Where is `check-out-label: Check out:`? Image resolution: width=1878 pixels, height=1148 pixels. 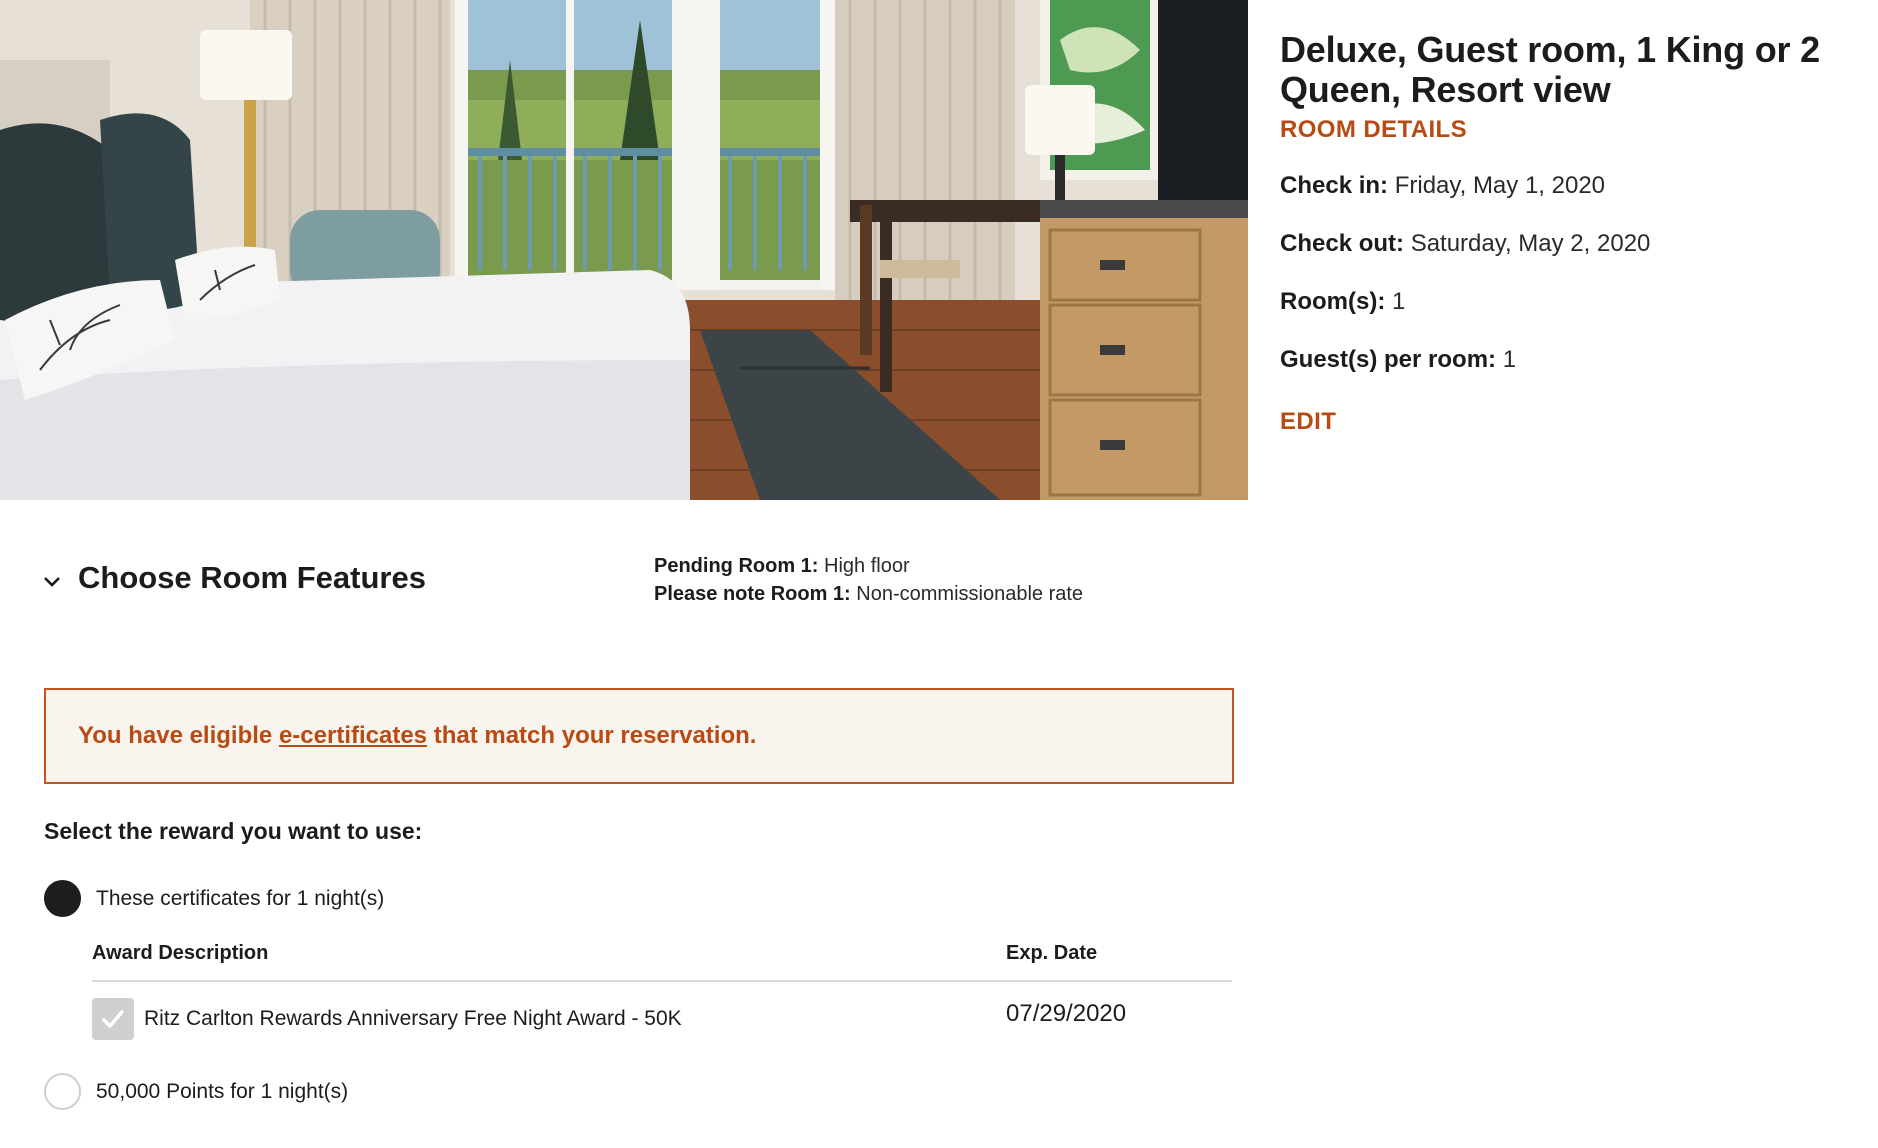 check-out-label: Check out: is located at coordinates (1342, 243).